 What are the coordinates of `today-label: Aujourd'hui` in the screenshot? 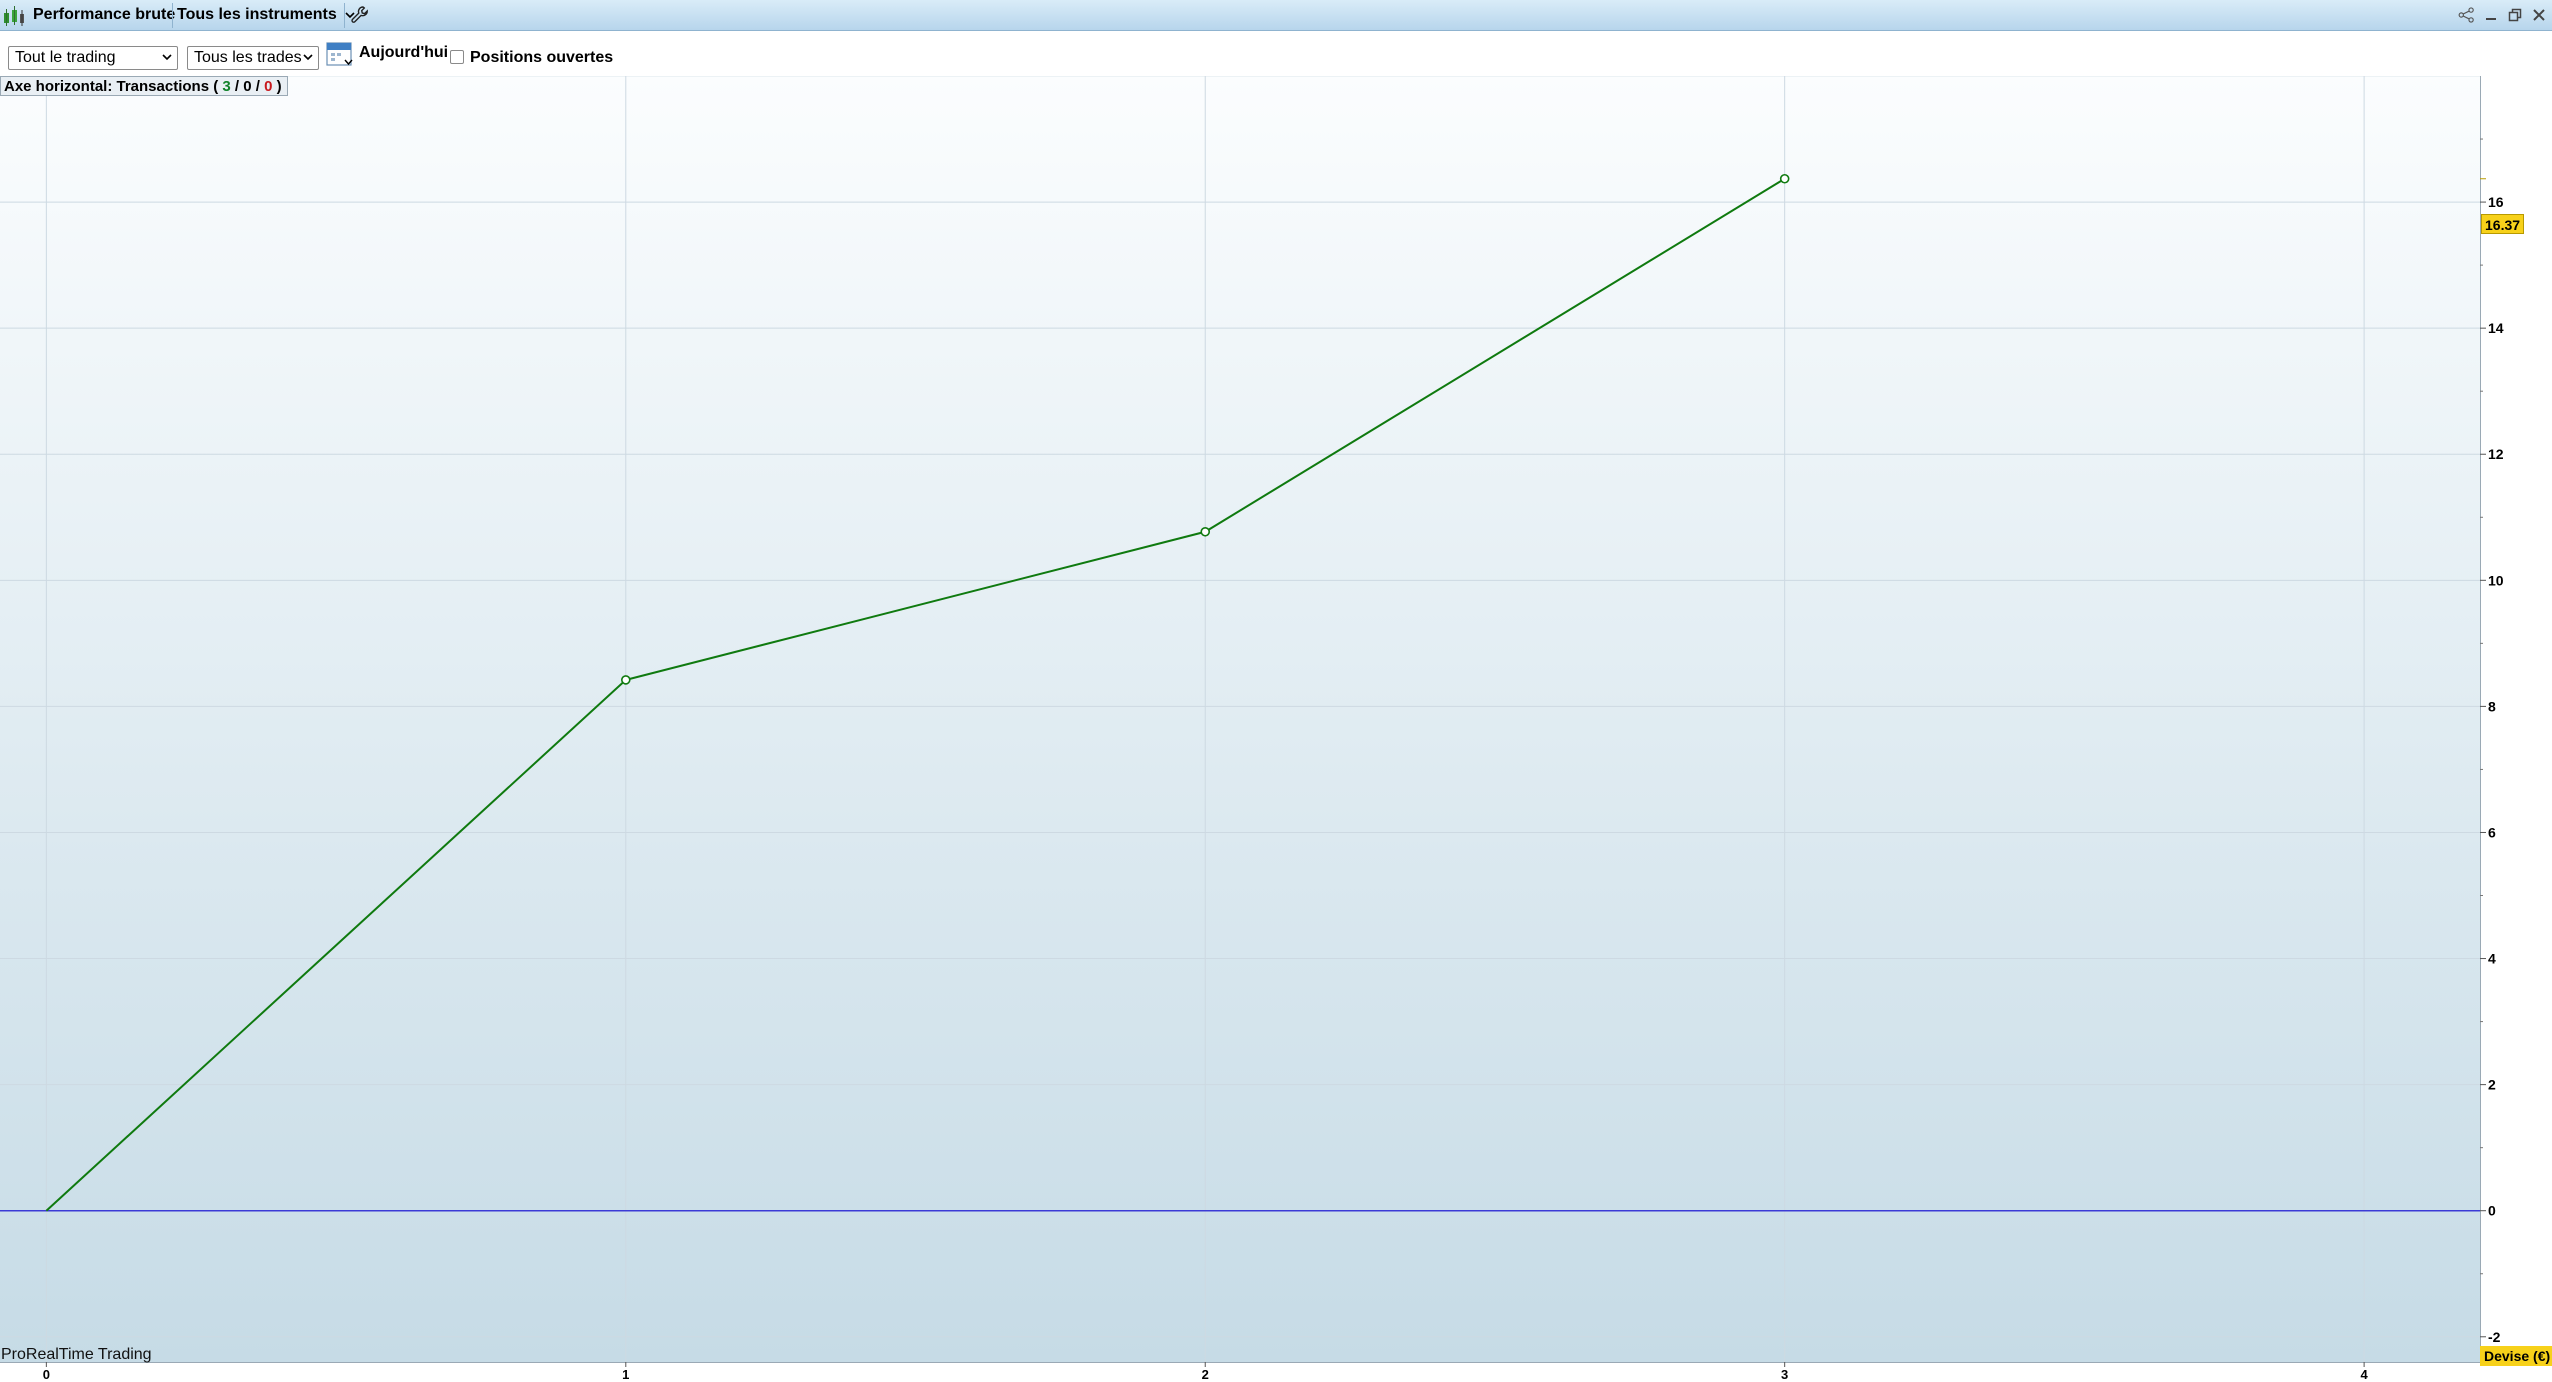 It's located at (403, 53).